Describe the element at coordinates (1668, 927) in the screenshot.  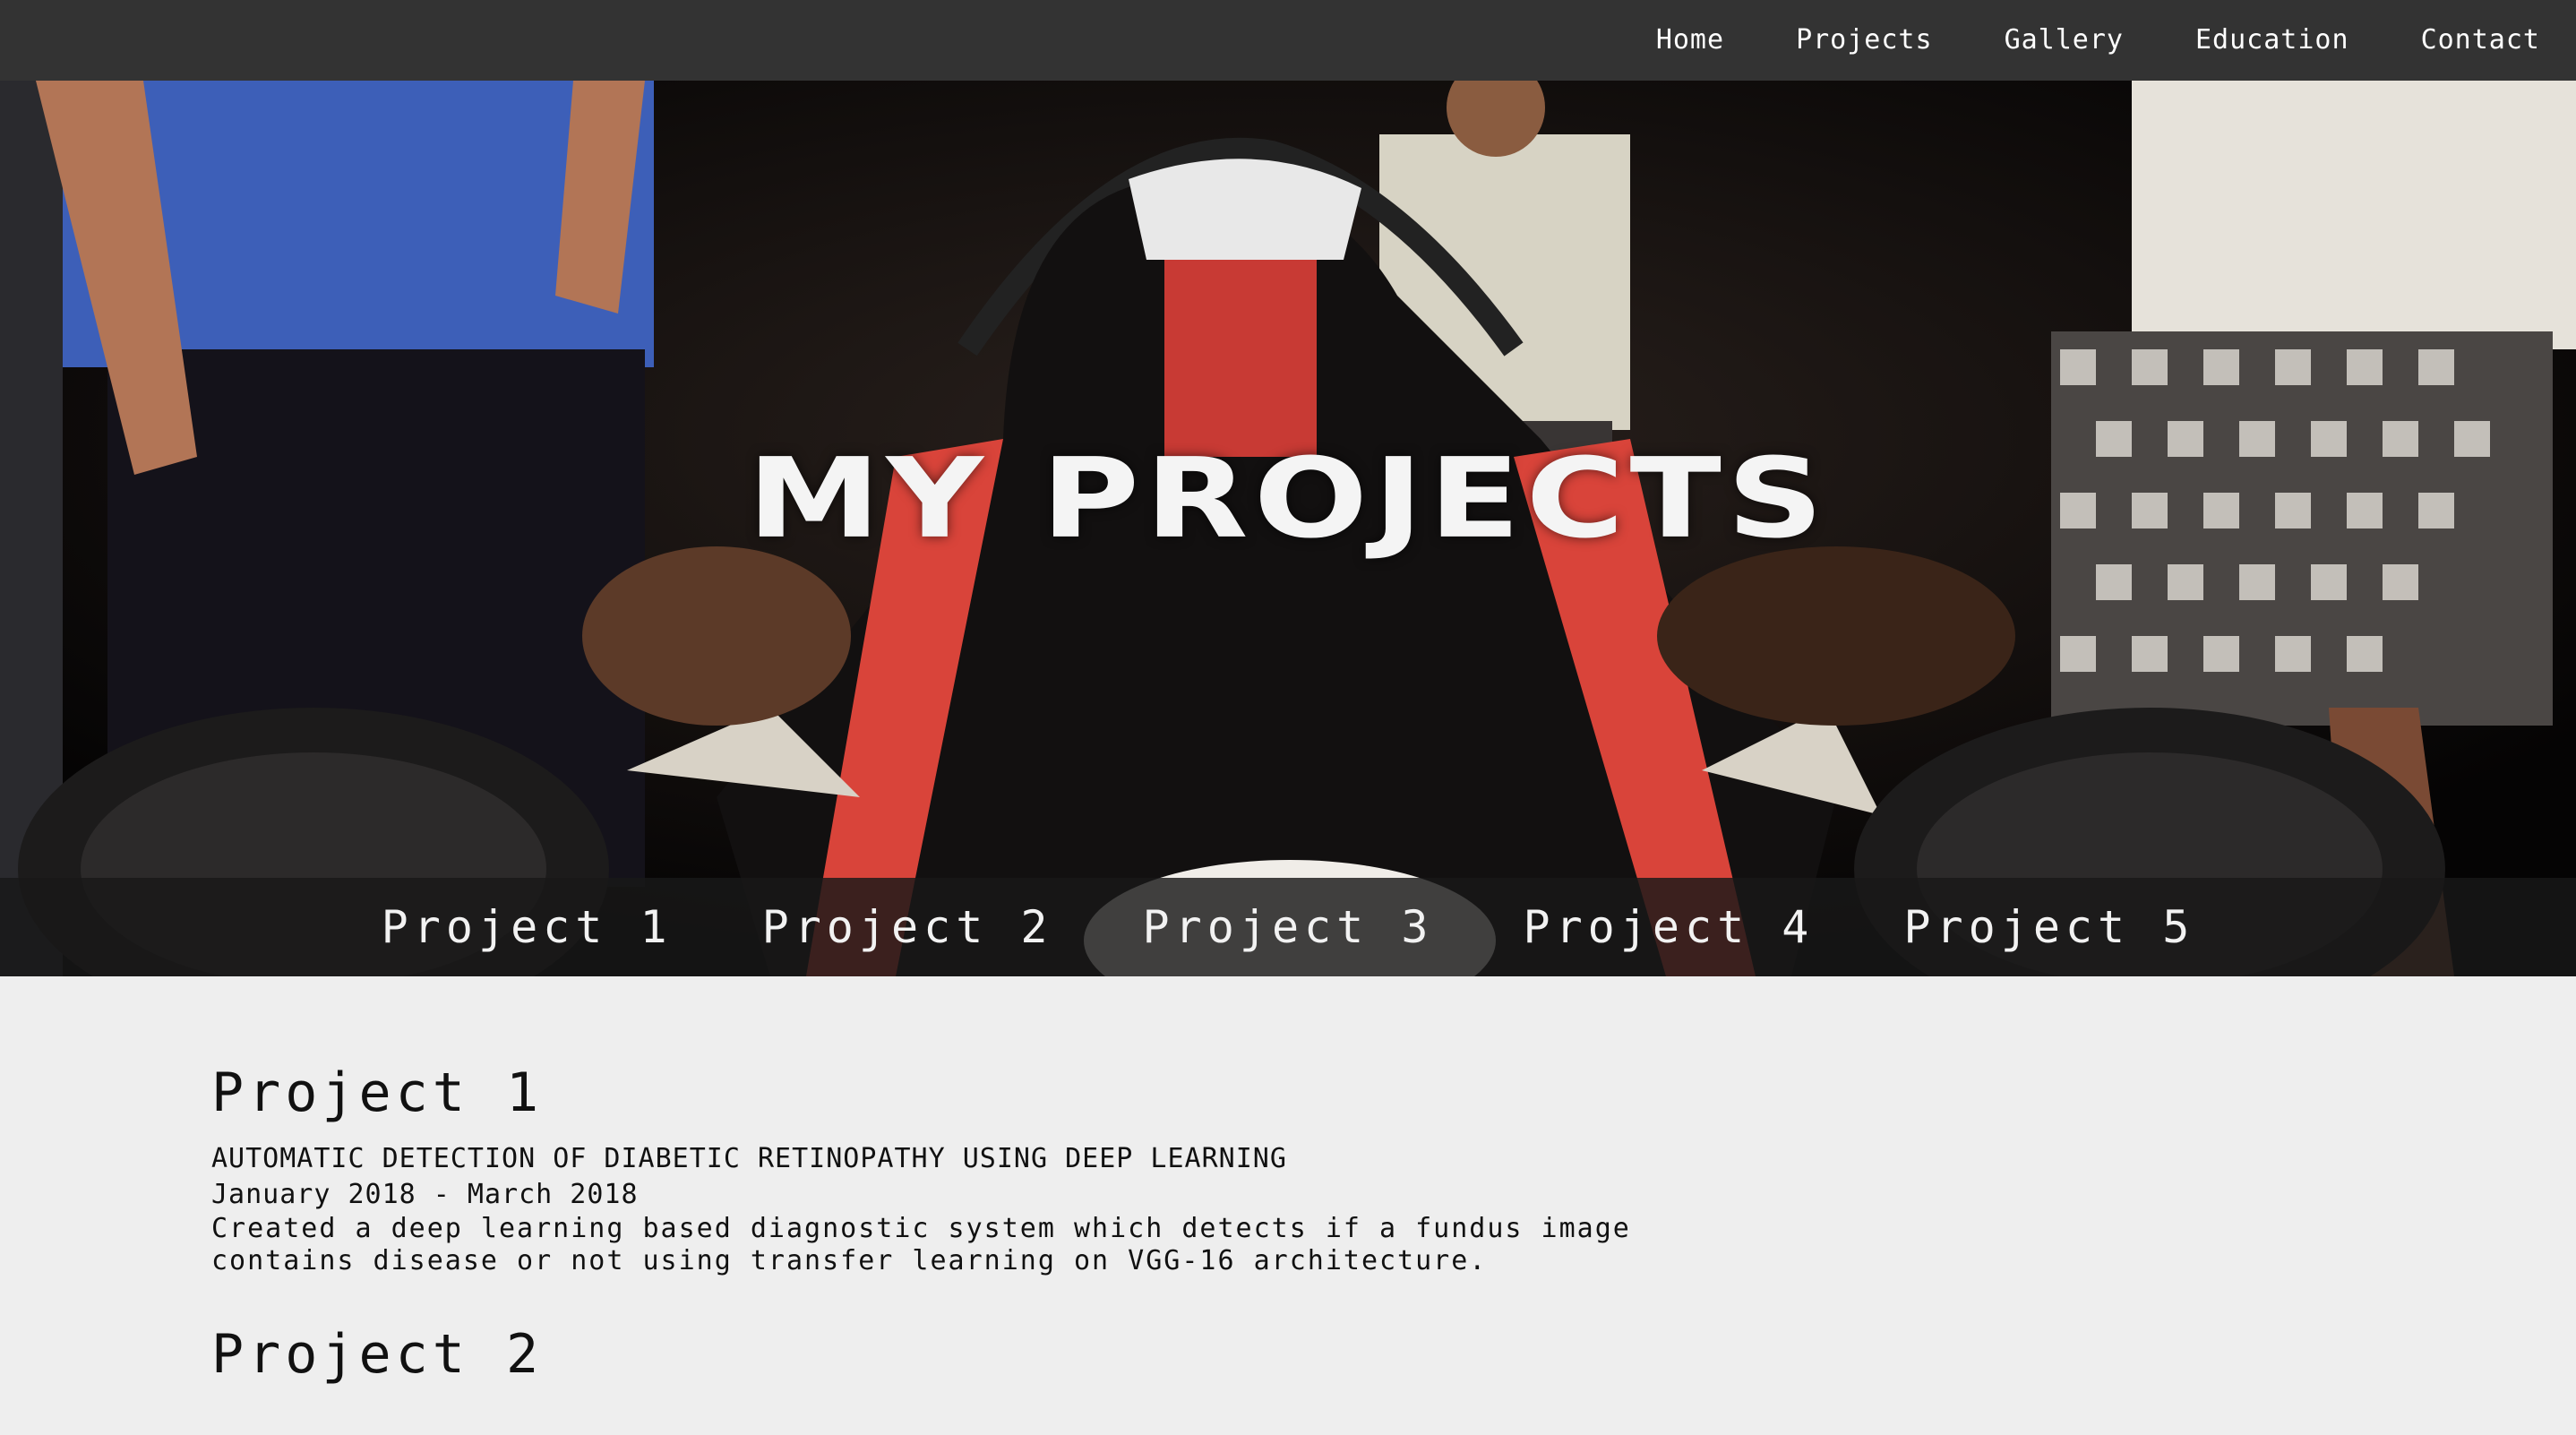
I see `subnav-project-4-link: Project 4` at that location.